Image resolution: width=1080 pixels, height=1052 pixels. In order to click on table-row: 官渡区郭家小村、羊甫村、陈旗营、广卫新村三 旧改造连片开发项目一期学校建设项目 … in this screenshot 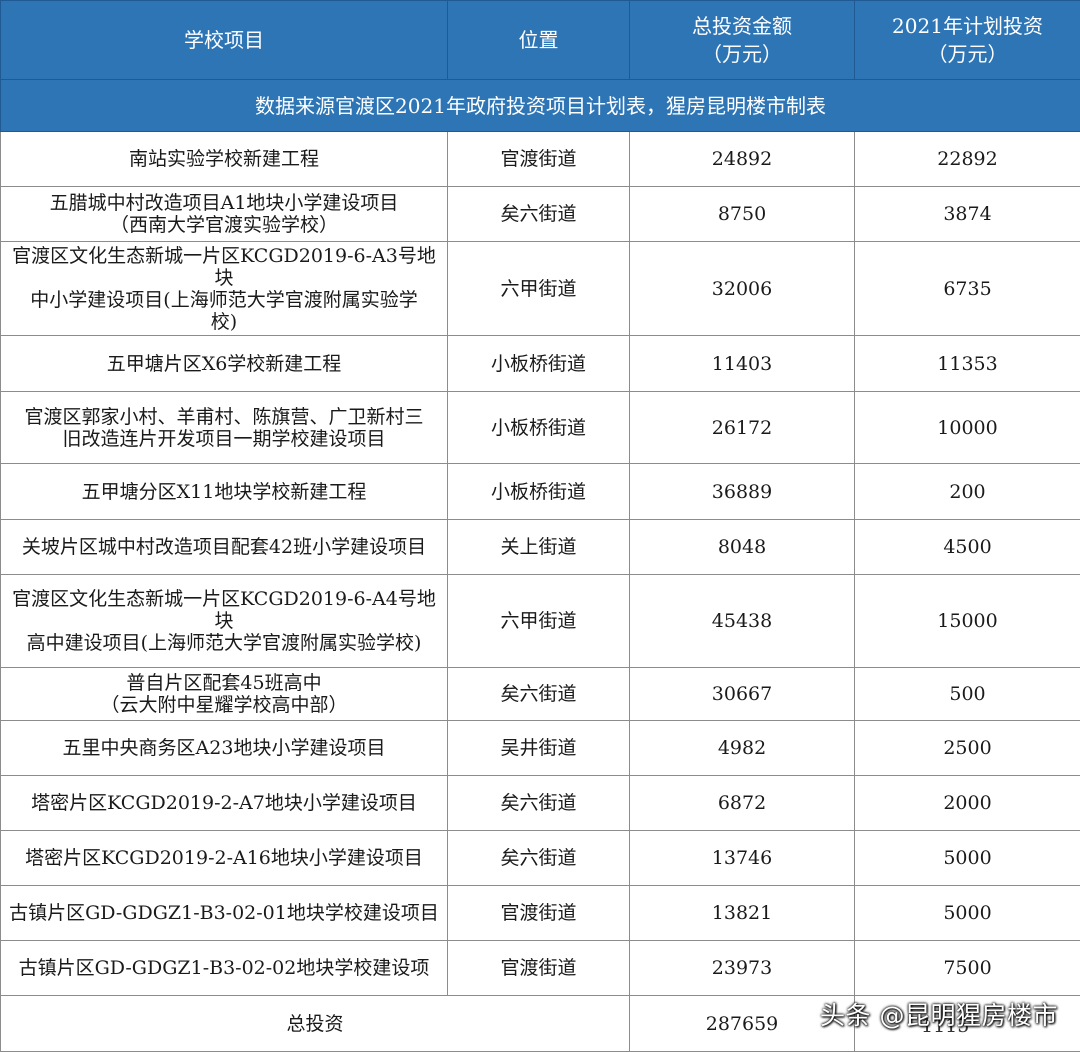, I will do `click(540, 427)`.